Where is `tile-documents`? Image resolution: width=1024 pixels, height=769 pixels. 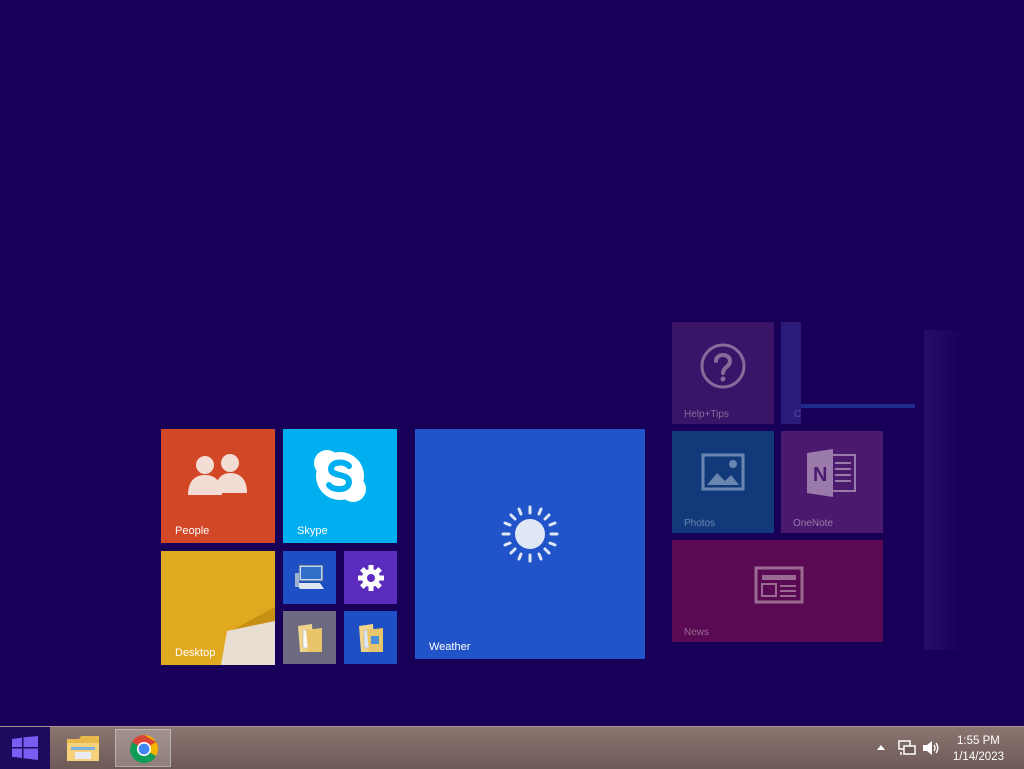 tile-documents is located at coordinates (309, 637).